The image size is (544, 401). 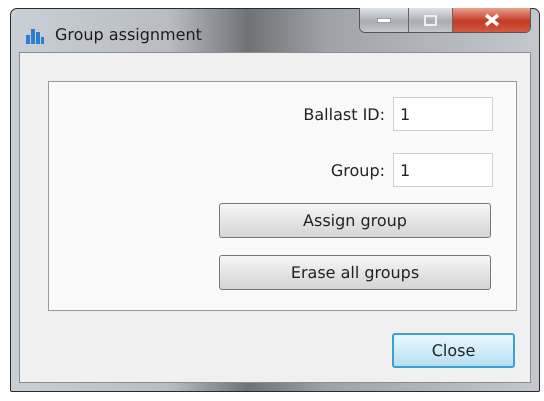 What do you see at coordinates (357, 170) in the screenshot?
I see `field-label: Group:` at bounding box center [357, 170].